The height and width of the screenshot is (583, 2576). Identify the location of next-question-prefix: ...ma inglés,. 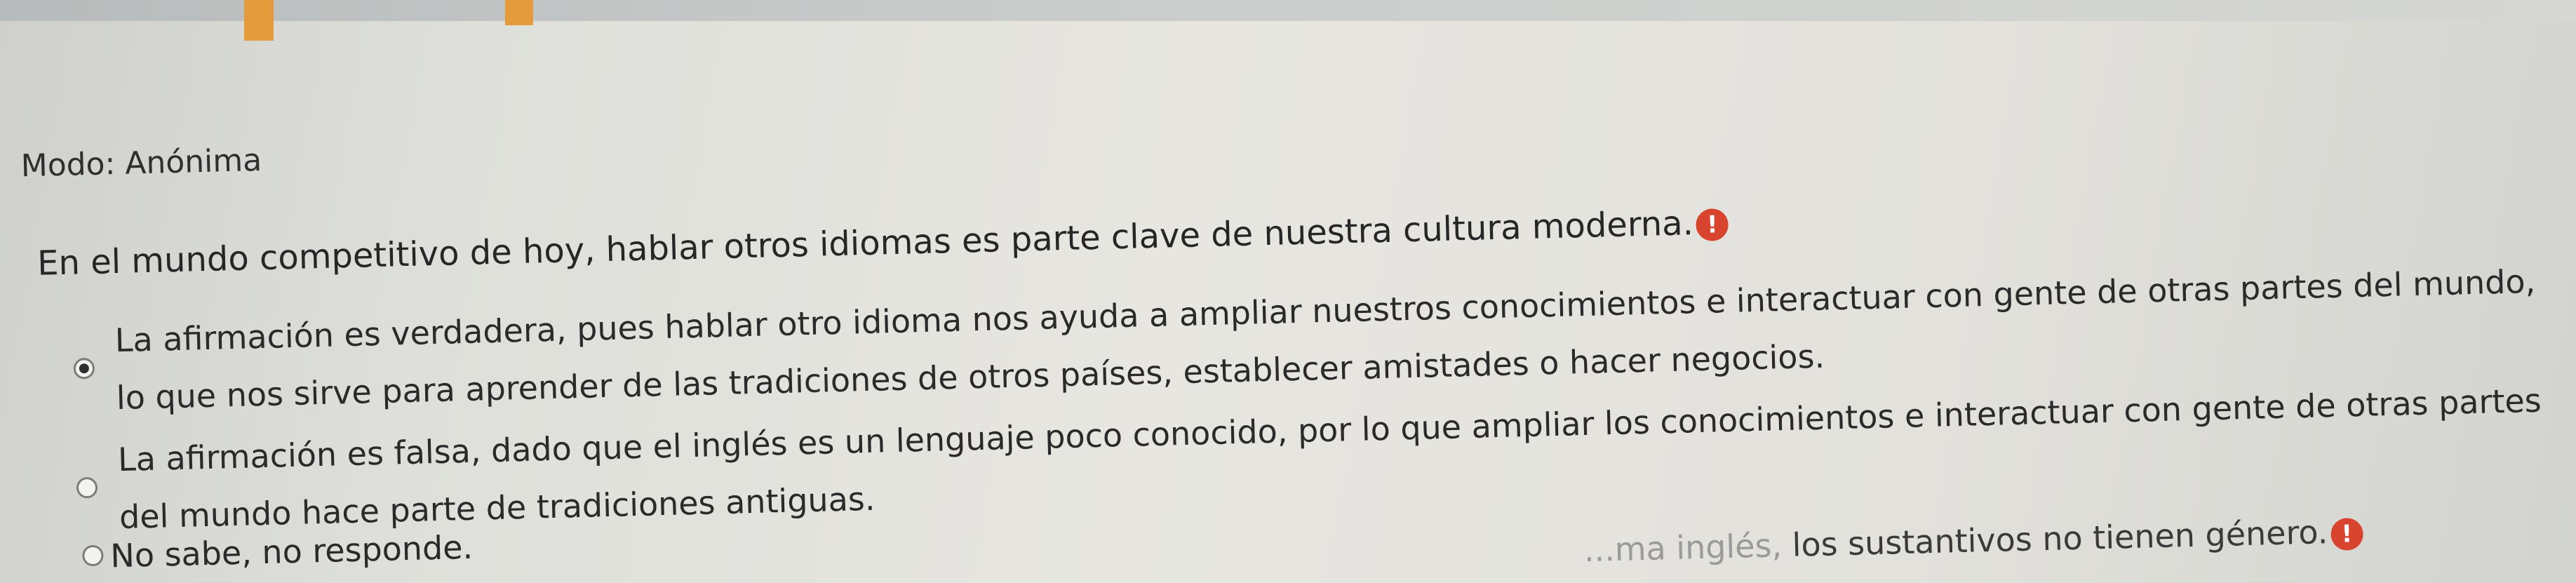
(1683, 548).